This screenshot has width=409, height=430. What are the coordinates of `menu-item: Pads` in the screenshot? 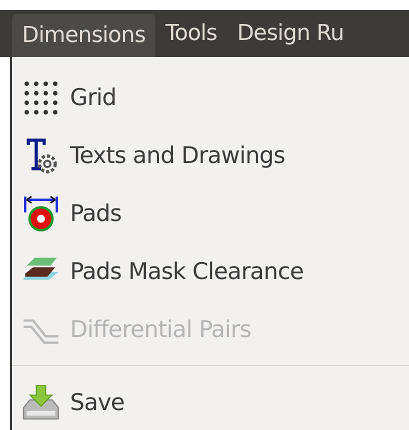 It's located at (96, 214).